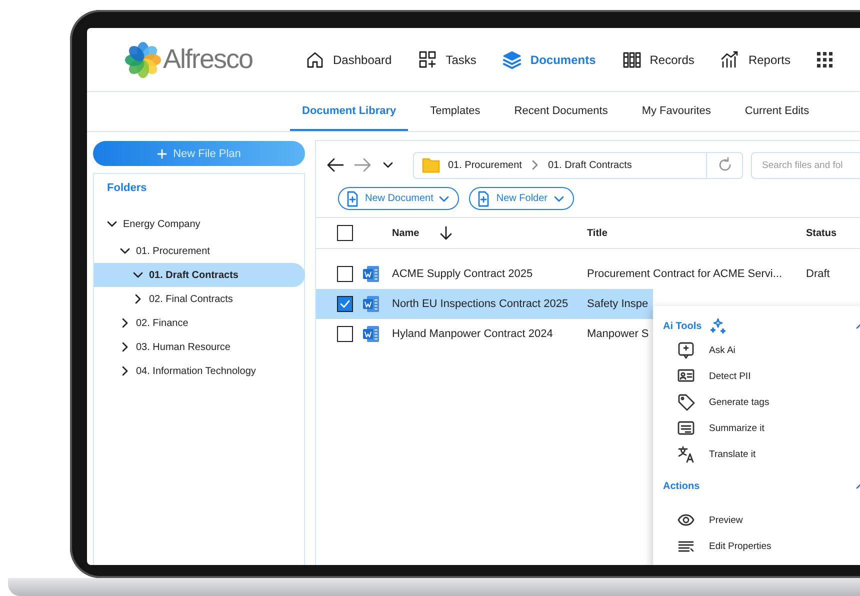 The height and width of the screenshot is (596, 860). What do you see at coordinates (777, 111) in the screenshot?
I see `tab: Current Edits` at bounding box center [777, 111].